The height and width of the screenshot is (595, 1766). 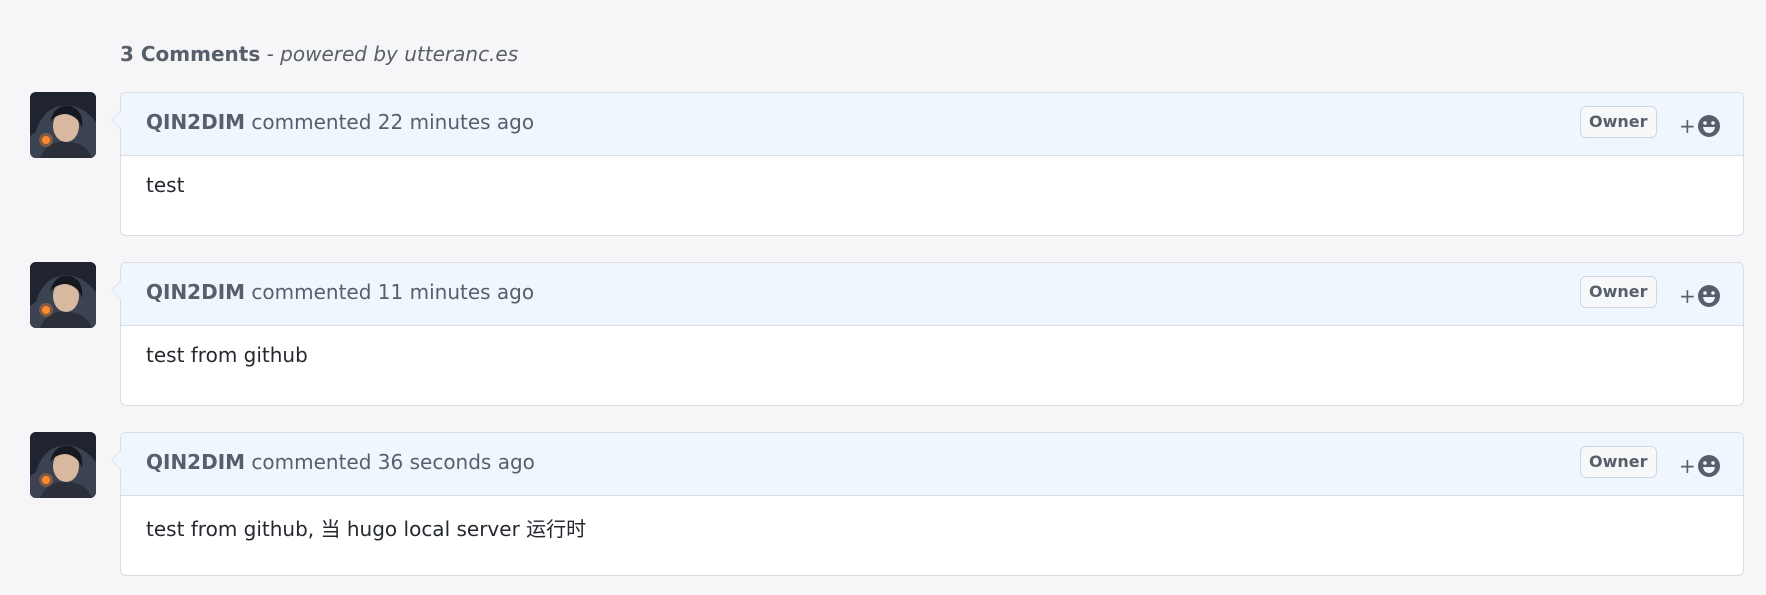 I want to click on comment-body: test, so click(x=165, y=185).